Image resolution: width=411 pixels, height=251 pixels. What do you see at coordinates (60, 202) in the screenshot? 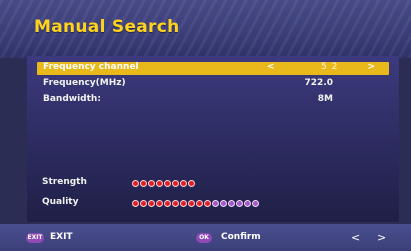
I see `quality-label: Quality` at bounding box center [60, 202].